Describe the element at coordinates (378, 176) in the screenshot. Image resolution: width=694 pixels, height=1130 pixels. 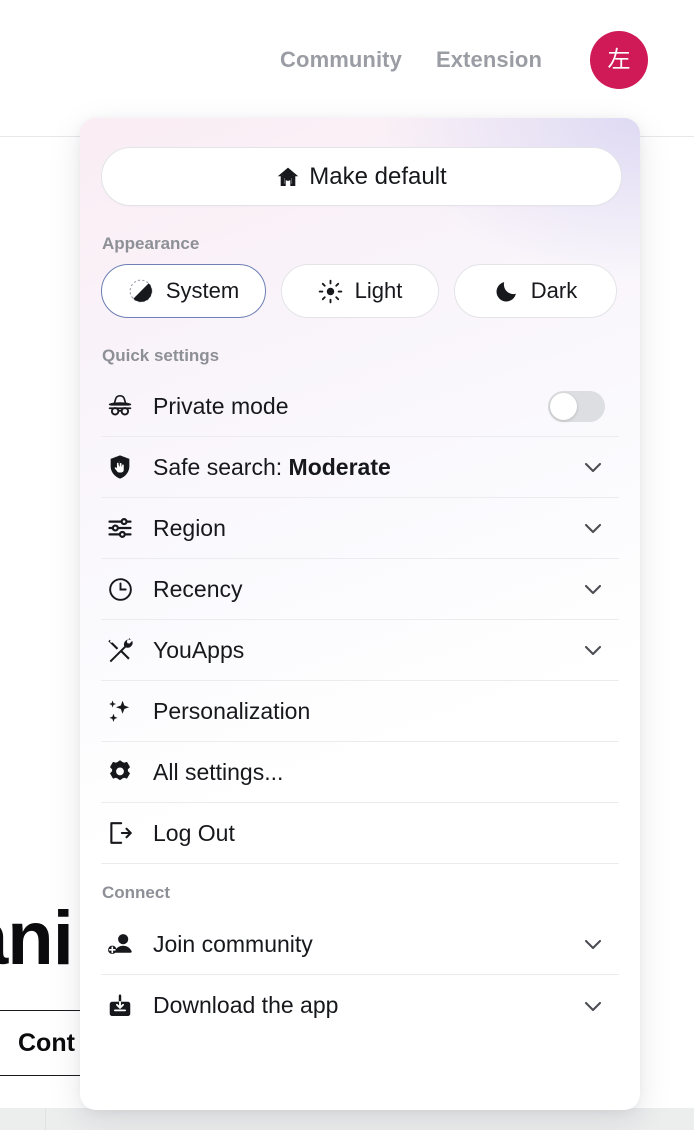
I see `make-default-label: Make default` at that location.